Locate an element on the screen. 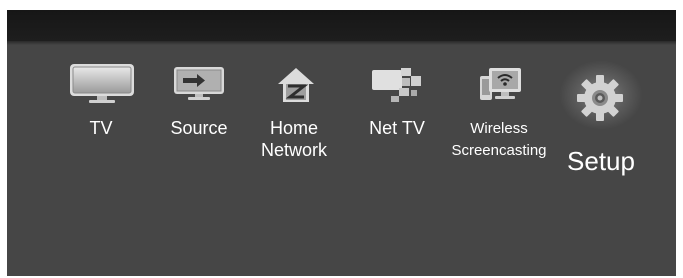 This screenshot has width=683, height=278. menu-item-label-line2: Screencasting is located at coordinates (499, 150).